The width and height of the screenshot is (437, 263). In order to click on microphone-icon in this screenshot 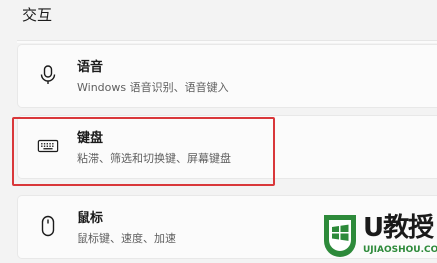, I will do `click(48, 75)`.